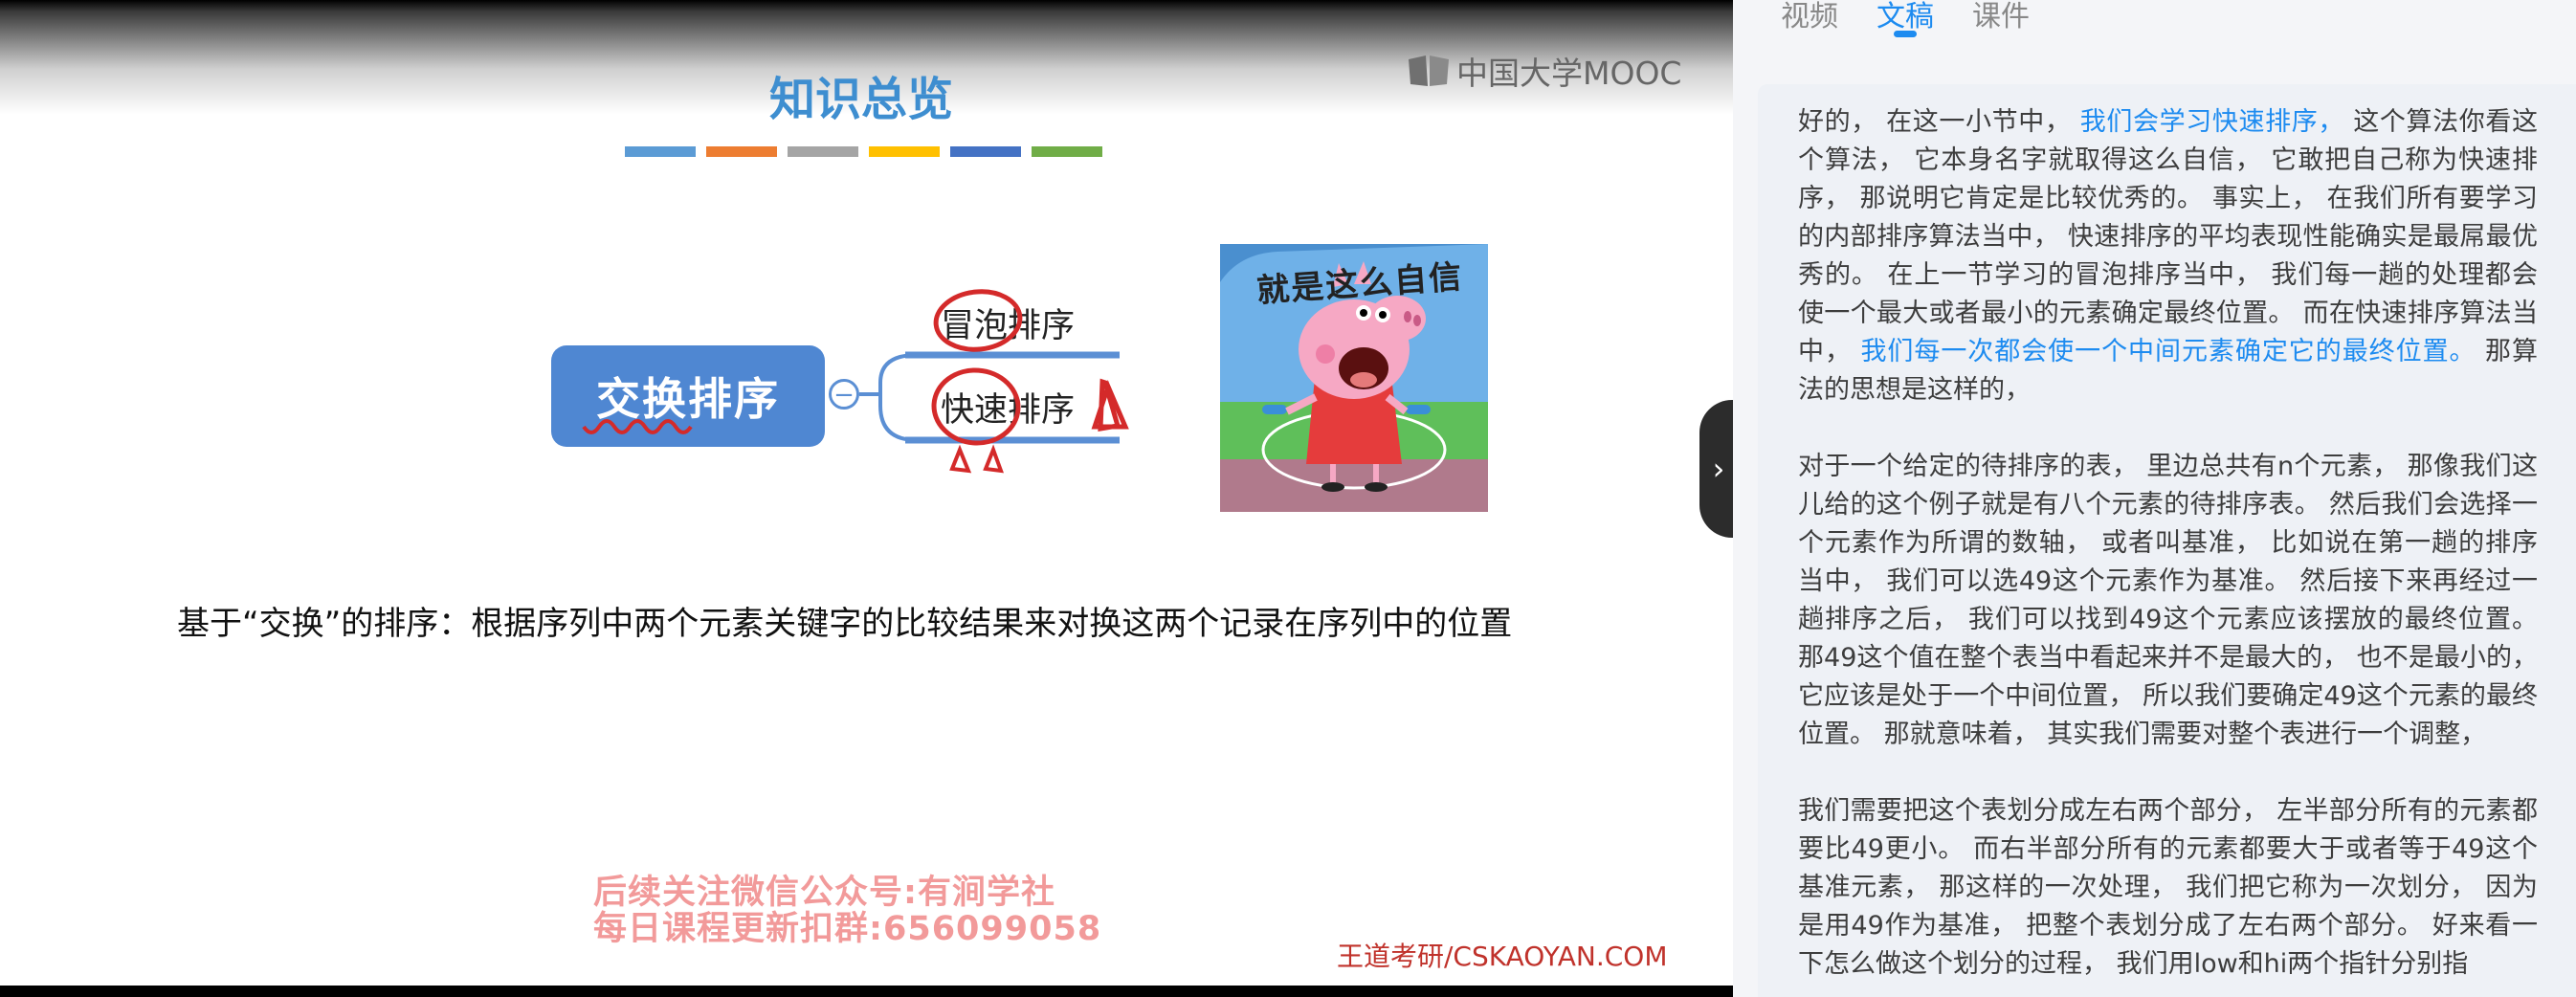 This screenshot has height=997, width=2576. I want to click on transcript-highlight: 我们会学习快速排序，, so click(2212, 122).